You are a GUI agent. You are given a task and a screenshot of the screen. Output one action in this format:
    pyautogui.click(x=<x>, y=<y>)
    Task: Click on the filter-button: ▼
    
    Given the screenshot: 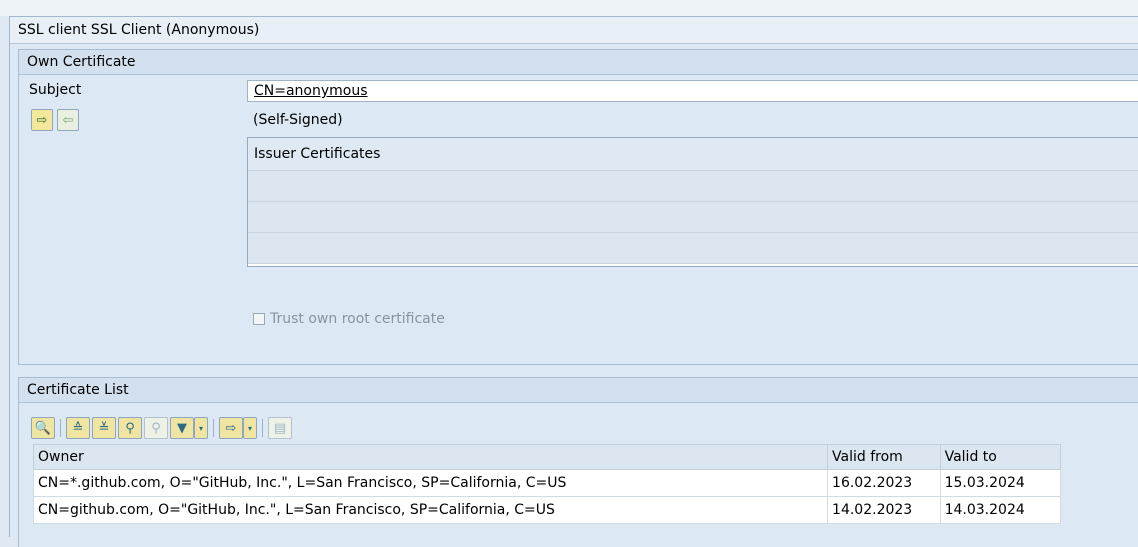 What is the action you would take?
    pyautogui.click(x=182, y=428)
    